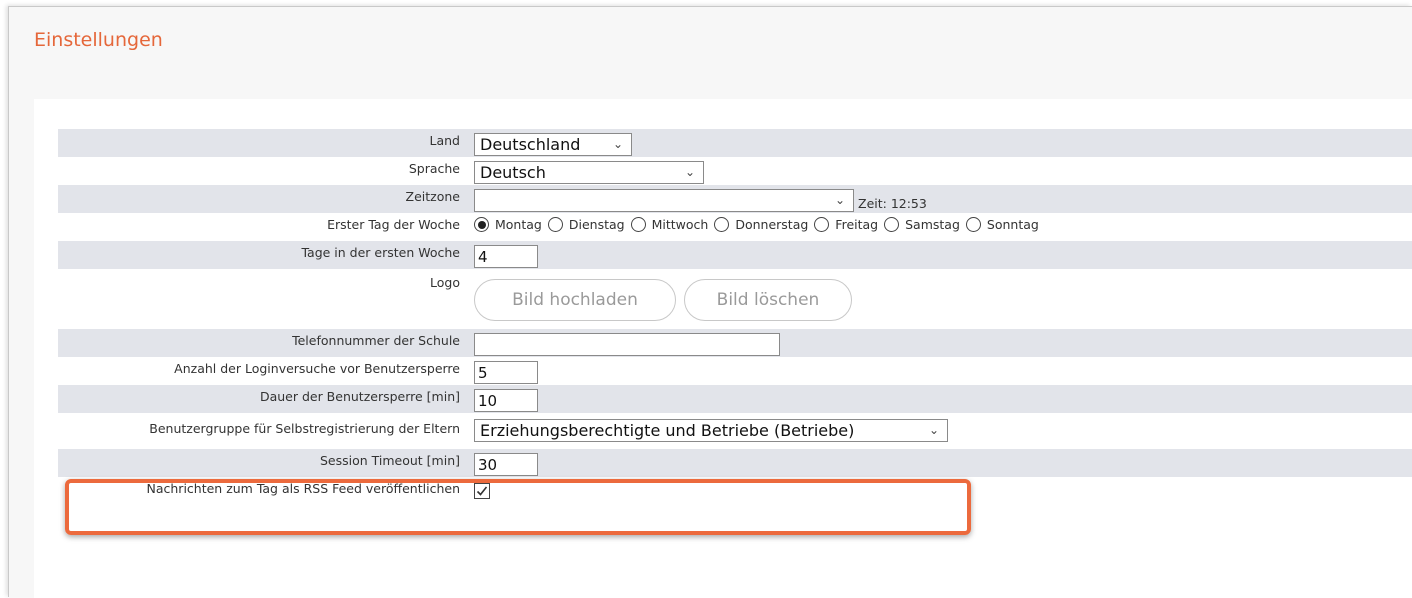 This screenshot has height=598, width=1412. I want to click on row-sperre-dauer: Dauer der Benutzersperre [min] 10, so click(735, 399).